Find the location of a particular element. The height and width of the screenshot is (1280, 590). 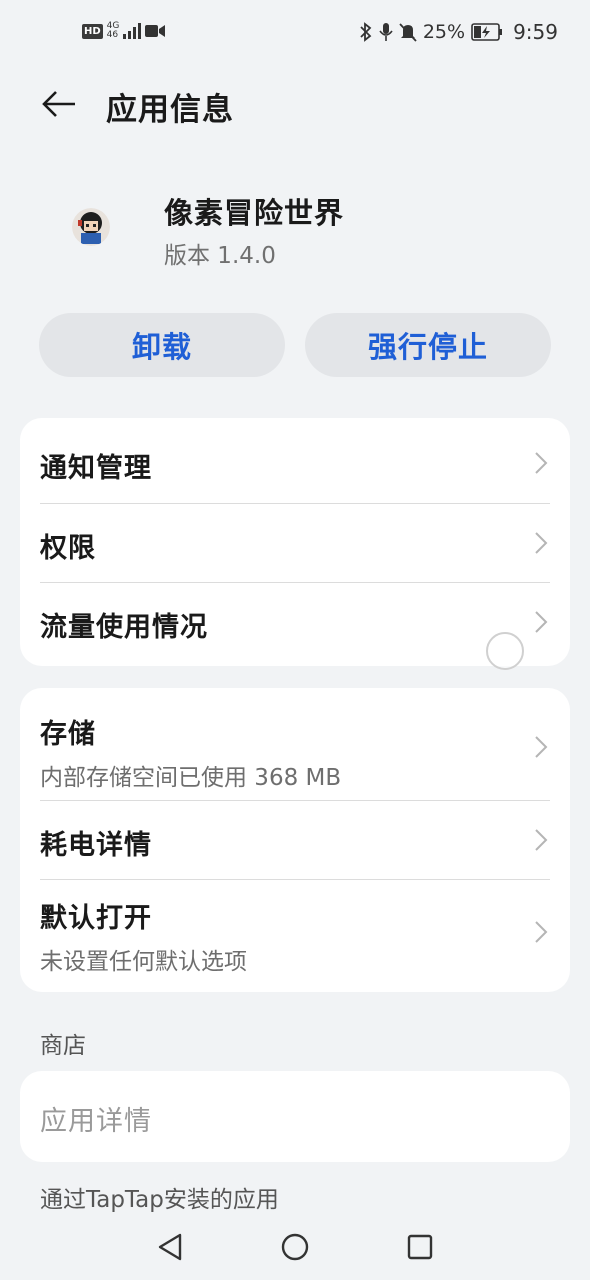

touch-indicator is located at coordinates (505, 651).